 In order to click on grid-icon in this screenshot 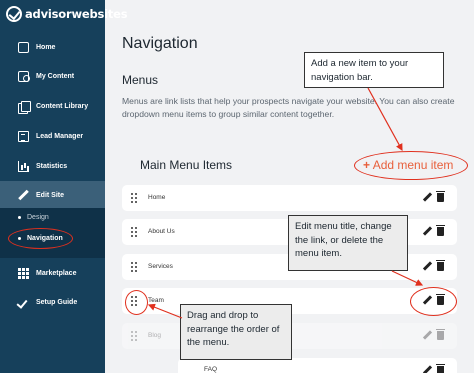, I will do `click(23, 273)`.